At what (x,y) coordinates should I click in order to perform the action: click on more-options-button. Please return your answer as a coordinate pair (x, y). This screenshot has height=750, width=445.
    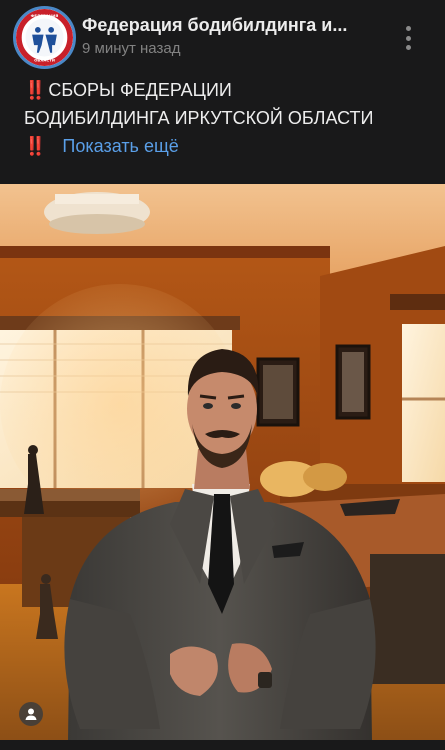
    Looking at the image, I should click on (408, 38).